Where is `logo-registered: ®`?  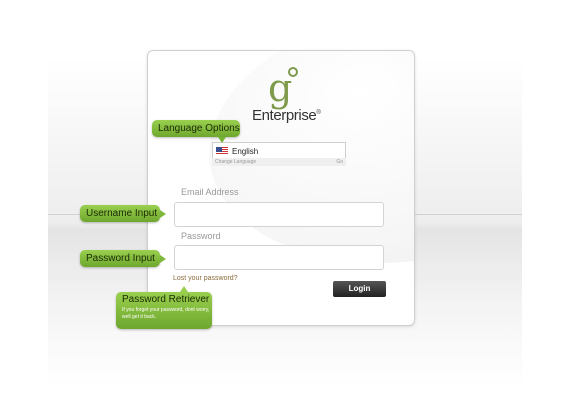 logo-registered: ® is located at coordinates (318, 113).